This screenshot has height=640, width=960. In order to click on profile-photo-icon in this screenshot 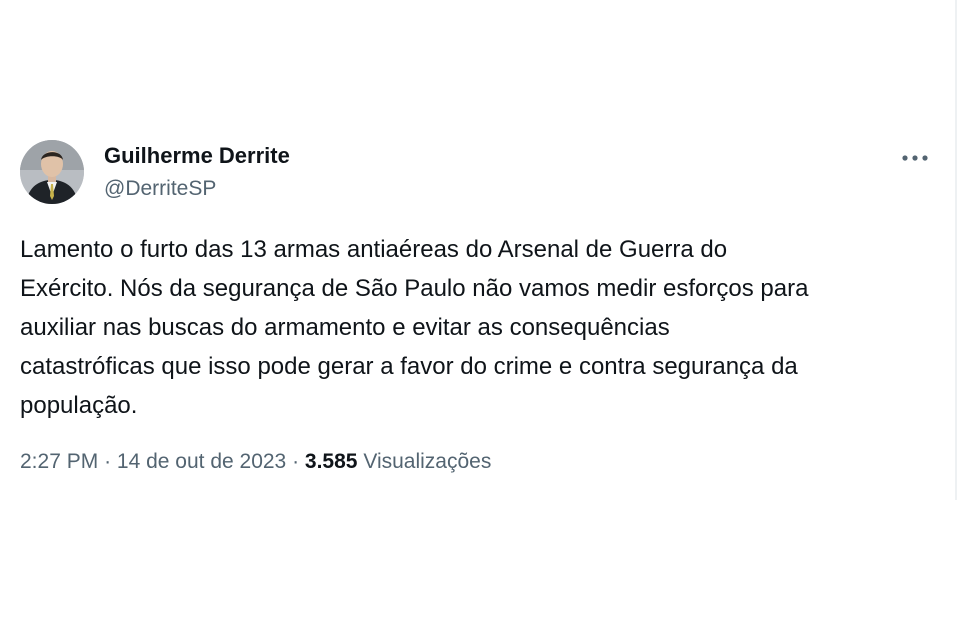, I will do `click(52, 172)`.